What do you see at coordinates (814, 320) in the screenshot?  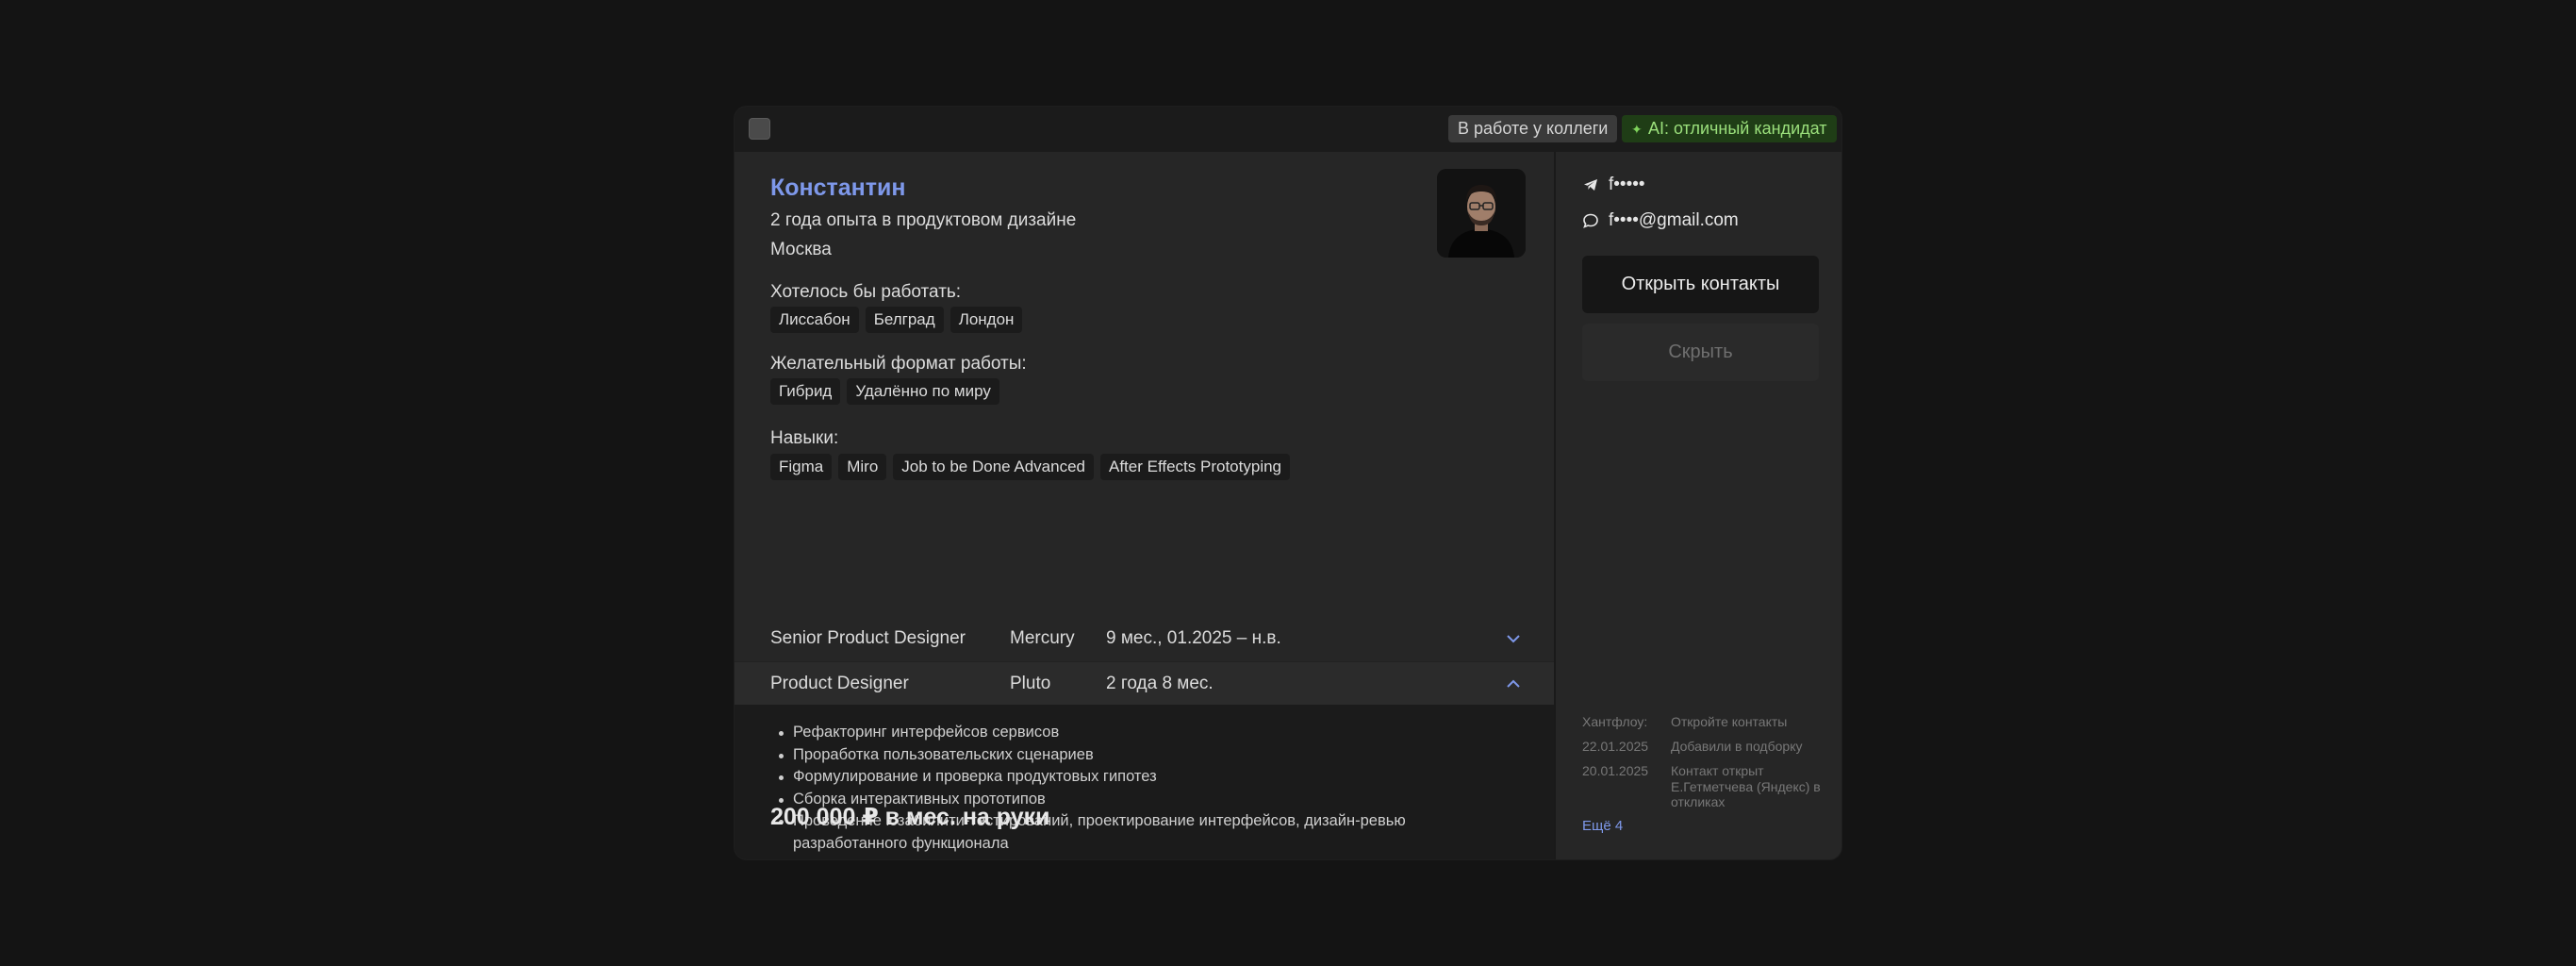 I see `city-tag: Лиссабон` at bounding box center [814, 320].